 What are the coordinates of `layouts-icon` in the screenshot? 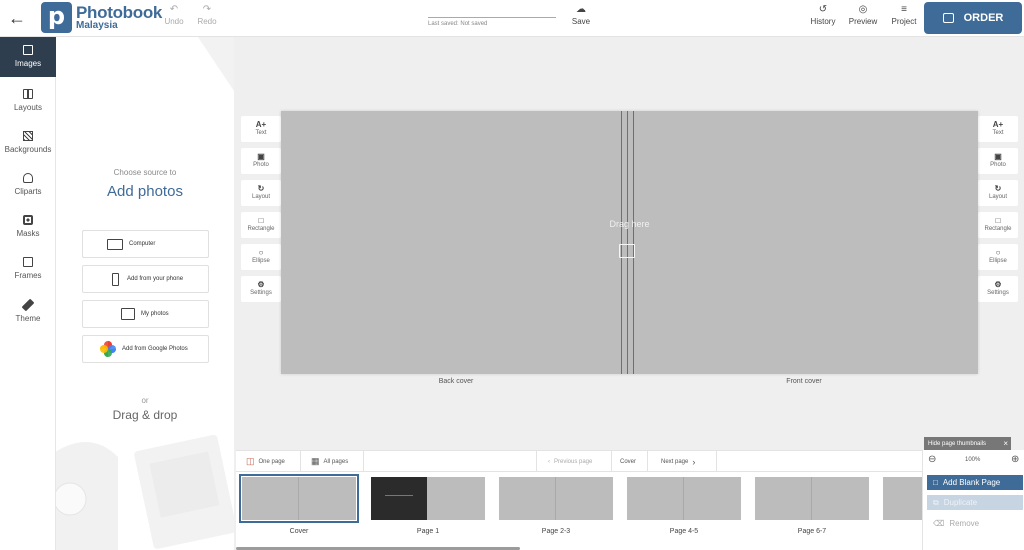 It's located at (28, 94).